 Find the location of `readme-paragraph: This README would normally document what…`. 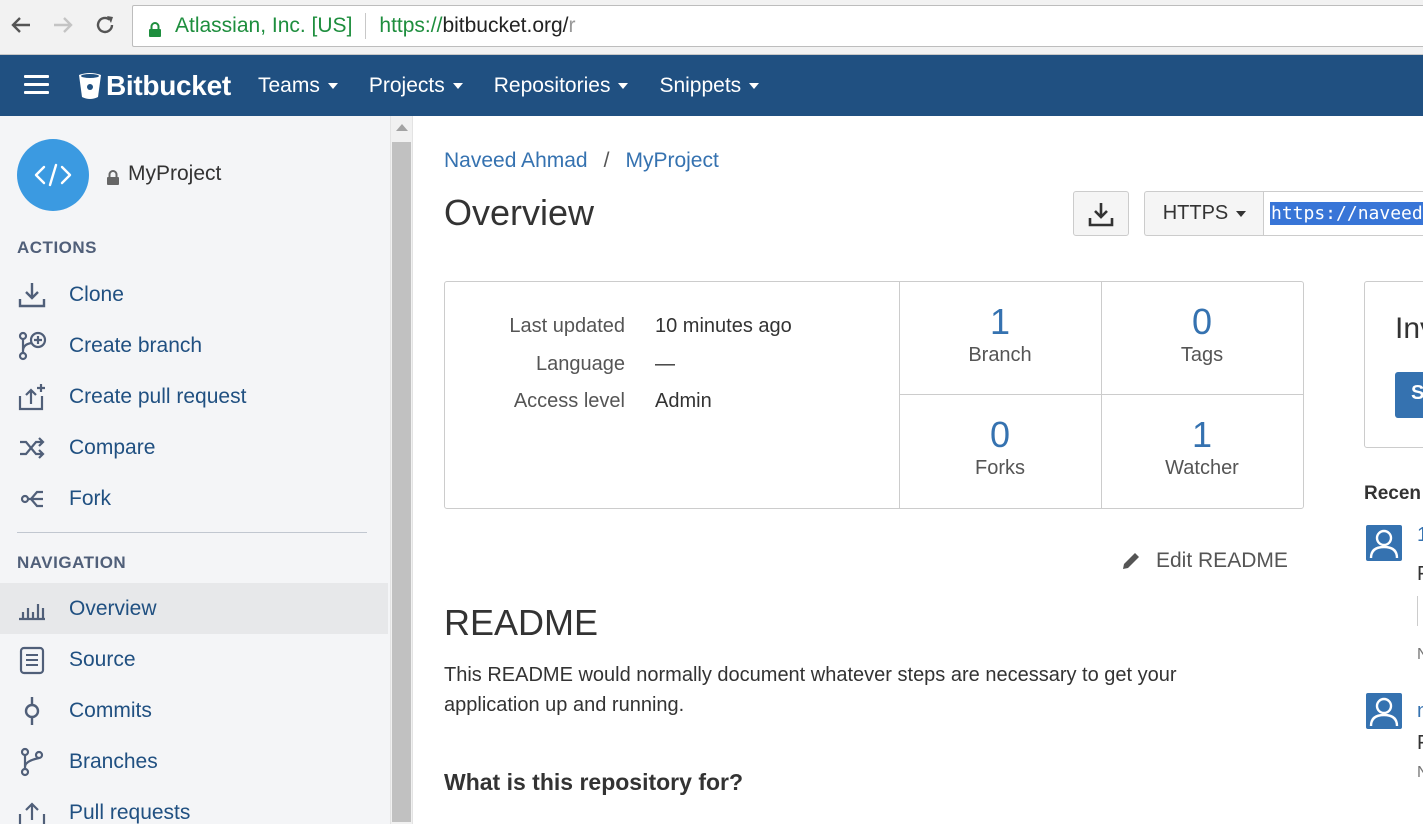

readme-paragraph: This README would normally document what… is located at coordinates (810, 690).